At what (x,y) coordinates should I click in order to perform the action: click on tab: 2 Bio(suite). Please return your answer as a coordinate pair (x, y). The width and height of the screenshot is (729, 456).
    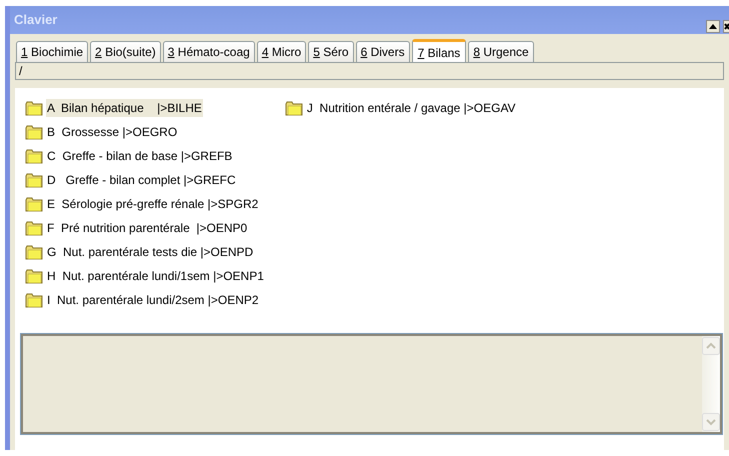
    Looking at the image, I should click on (125, 51).